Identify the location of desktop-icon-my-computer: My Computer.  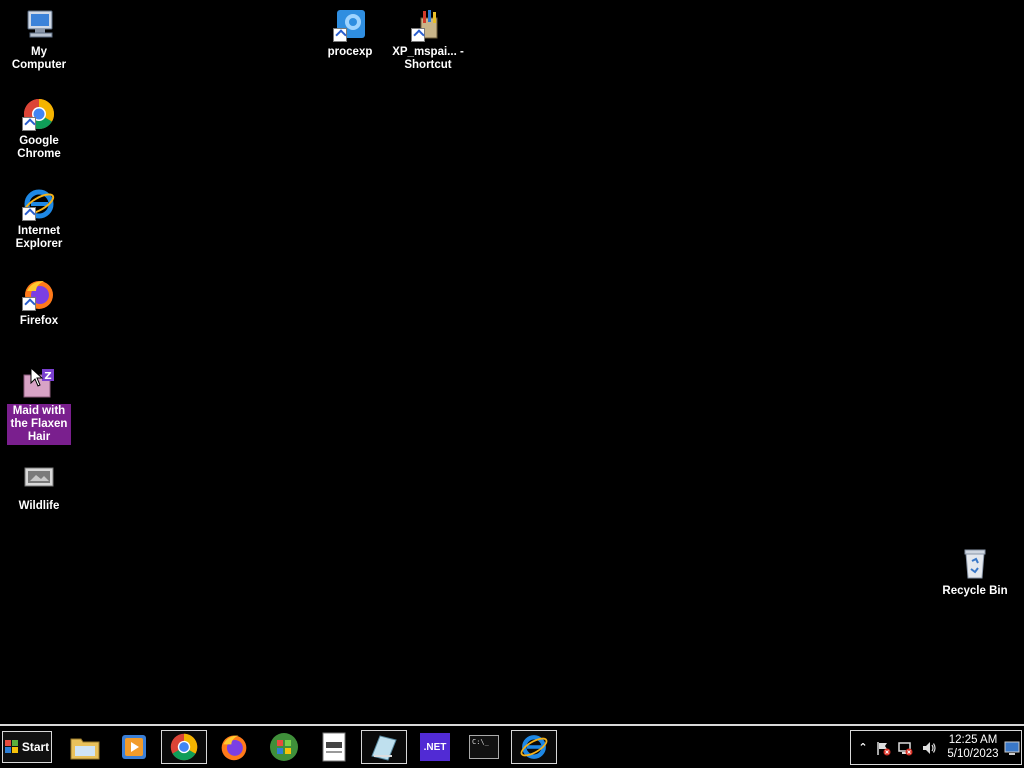
(39, 40).